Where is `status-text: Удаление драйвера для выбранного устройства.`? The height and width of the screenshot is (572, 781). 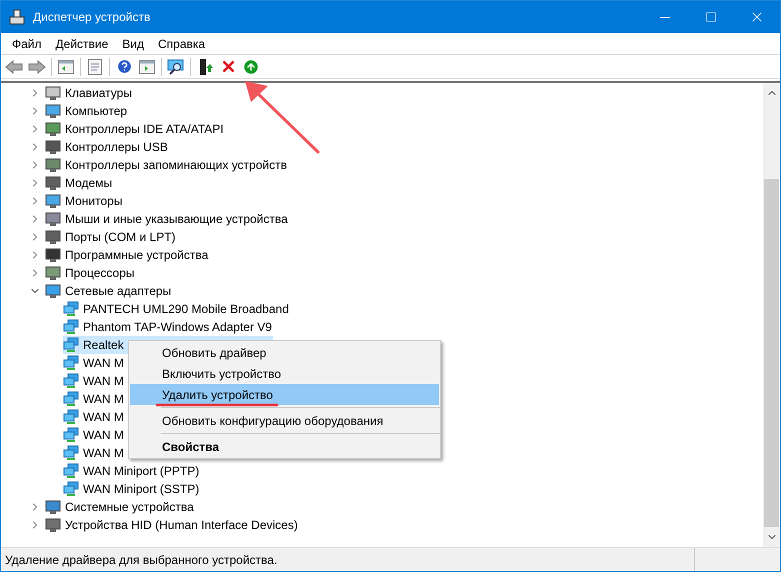 status-text: Удаление драйвера для выбранного устройства. is located at coordinates (141, 560).